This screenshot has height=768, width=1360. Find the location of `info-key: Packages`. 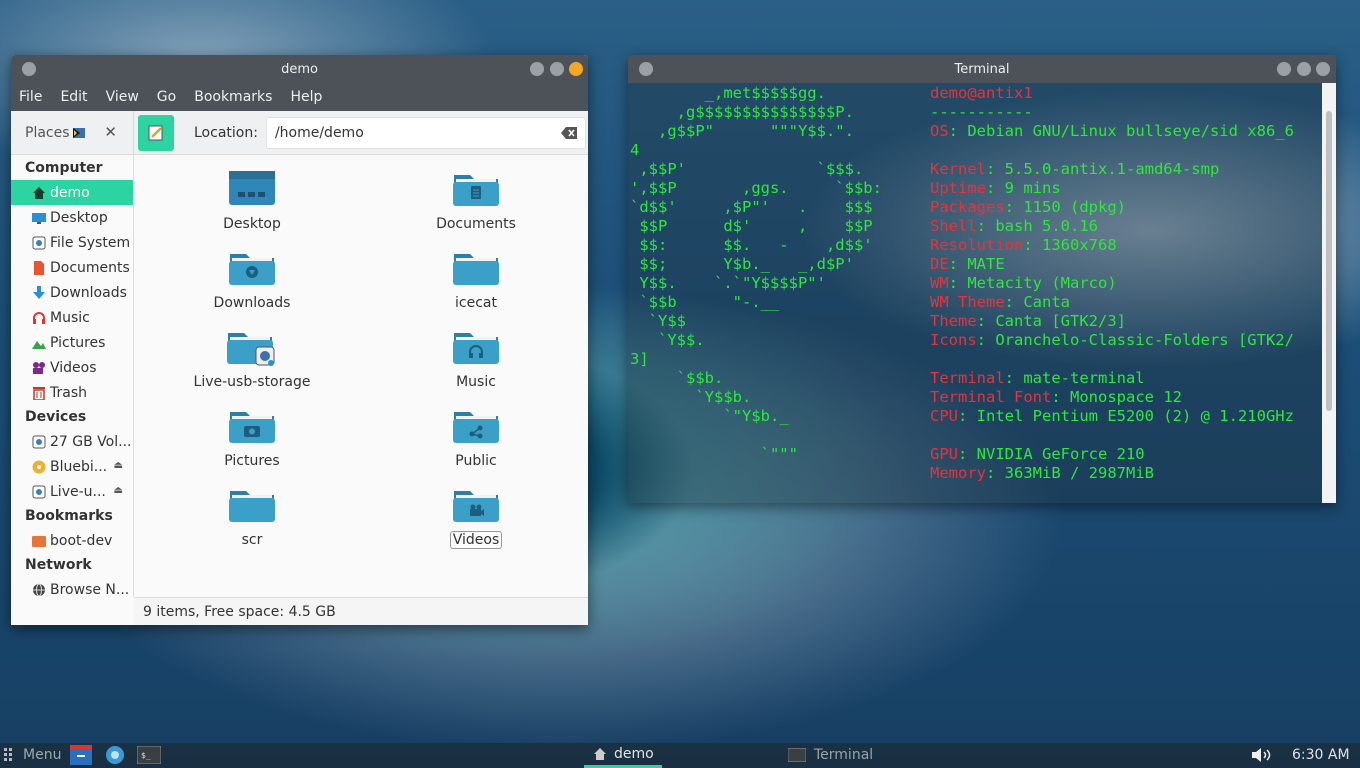

info-key: Packages is located at coordinates (967, 207).